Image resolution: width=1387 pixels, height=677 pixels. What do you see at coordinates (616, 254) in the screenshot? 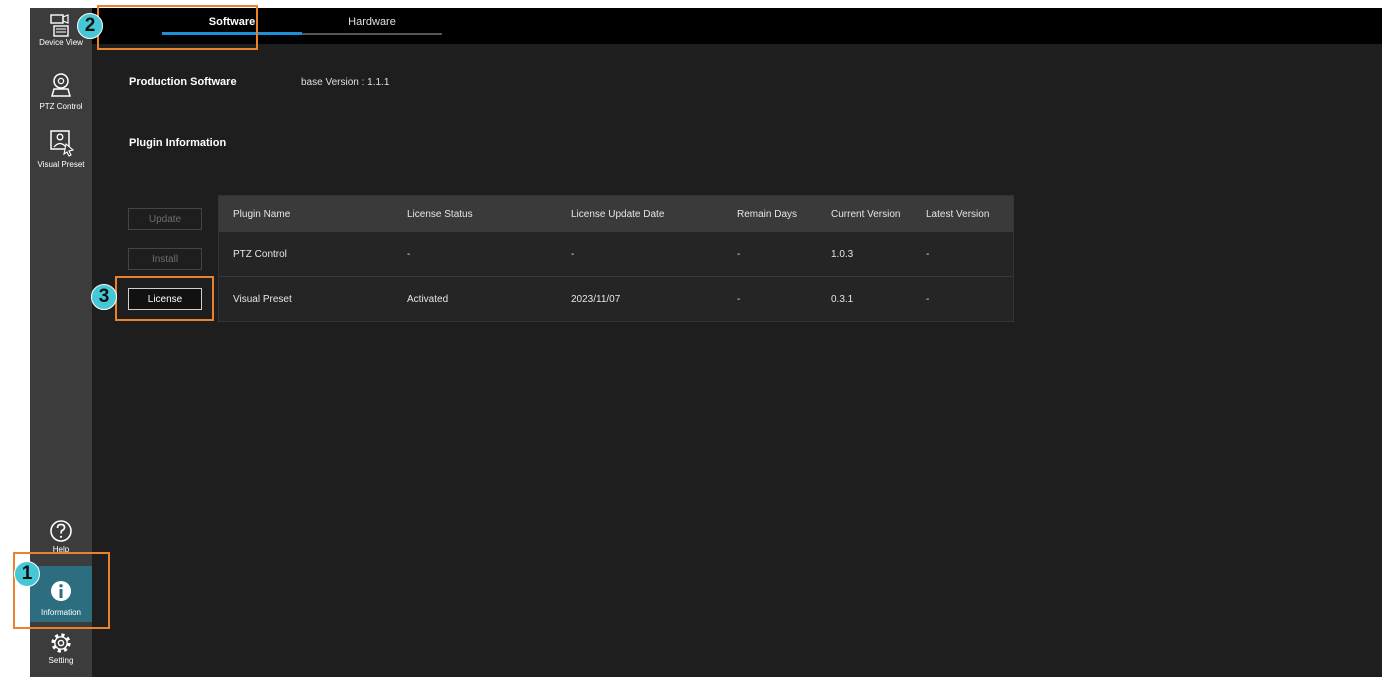
I see `table-row: PTZ Control - - - 1.0.3 -` at bounding box center [616, 254].